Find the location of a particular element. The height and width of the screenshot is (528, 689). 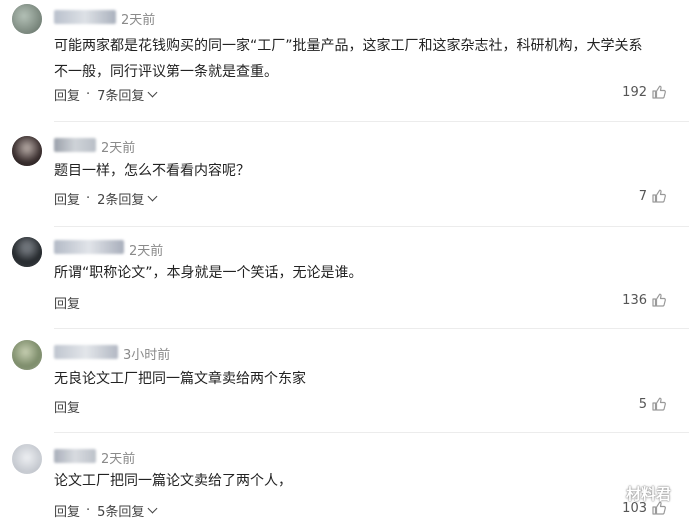

comment-text: 论文工厂把同一篇论文卖给了两个人， is located at coordinates (173, 481).